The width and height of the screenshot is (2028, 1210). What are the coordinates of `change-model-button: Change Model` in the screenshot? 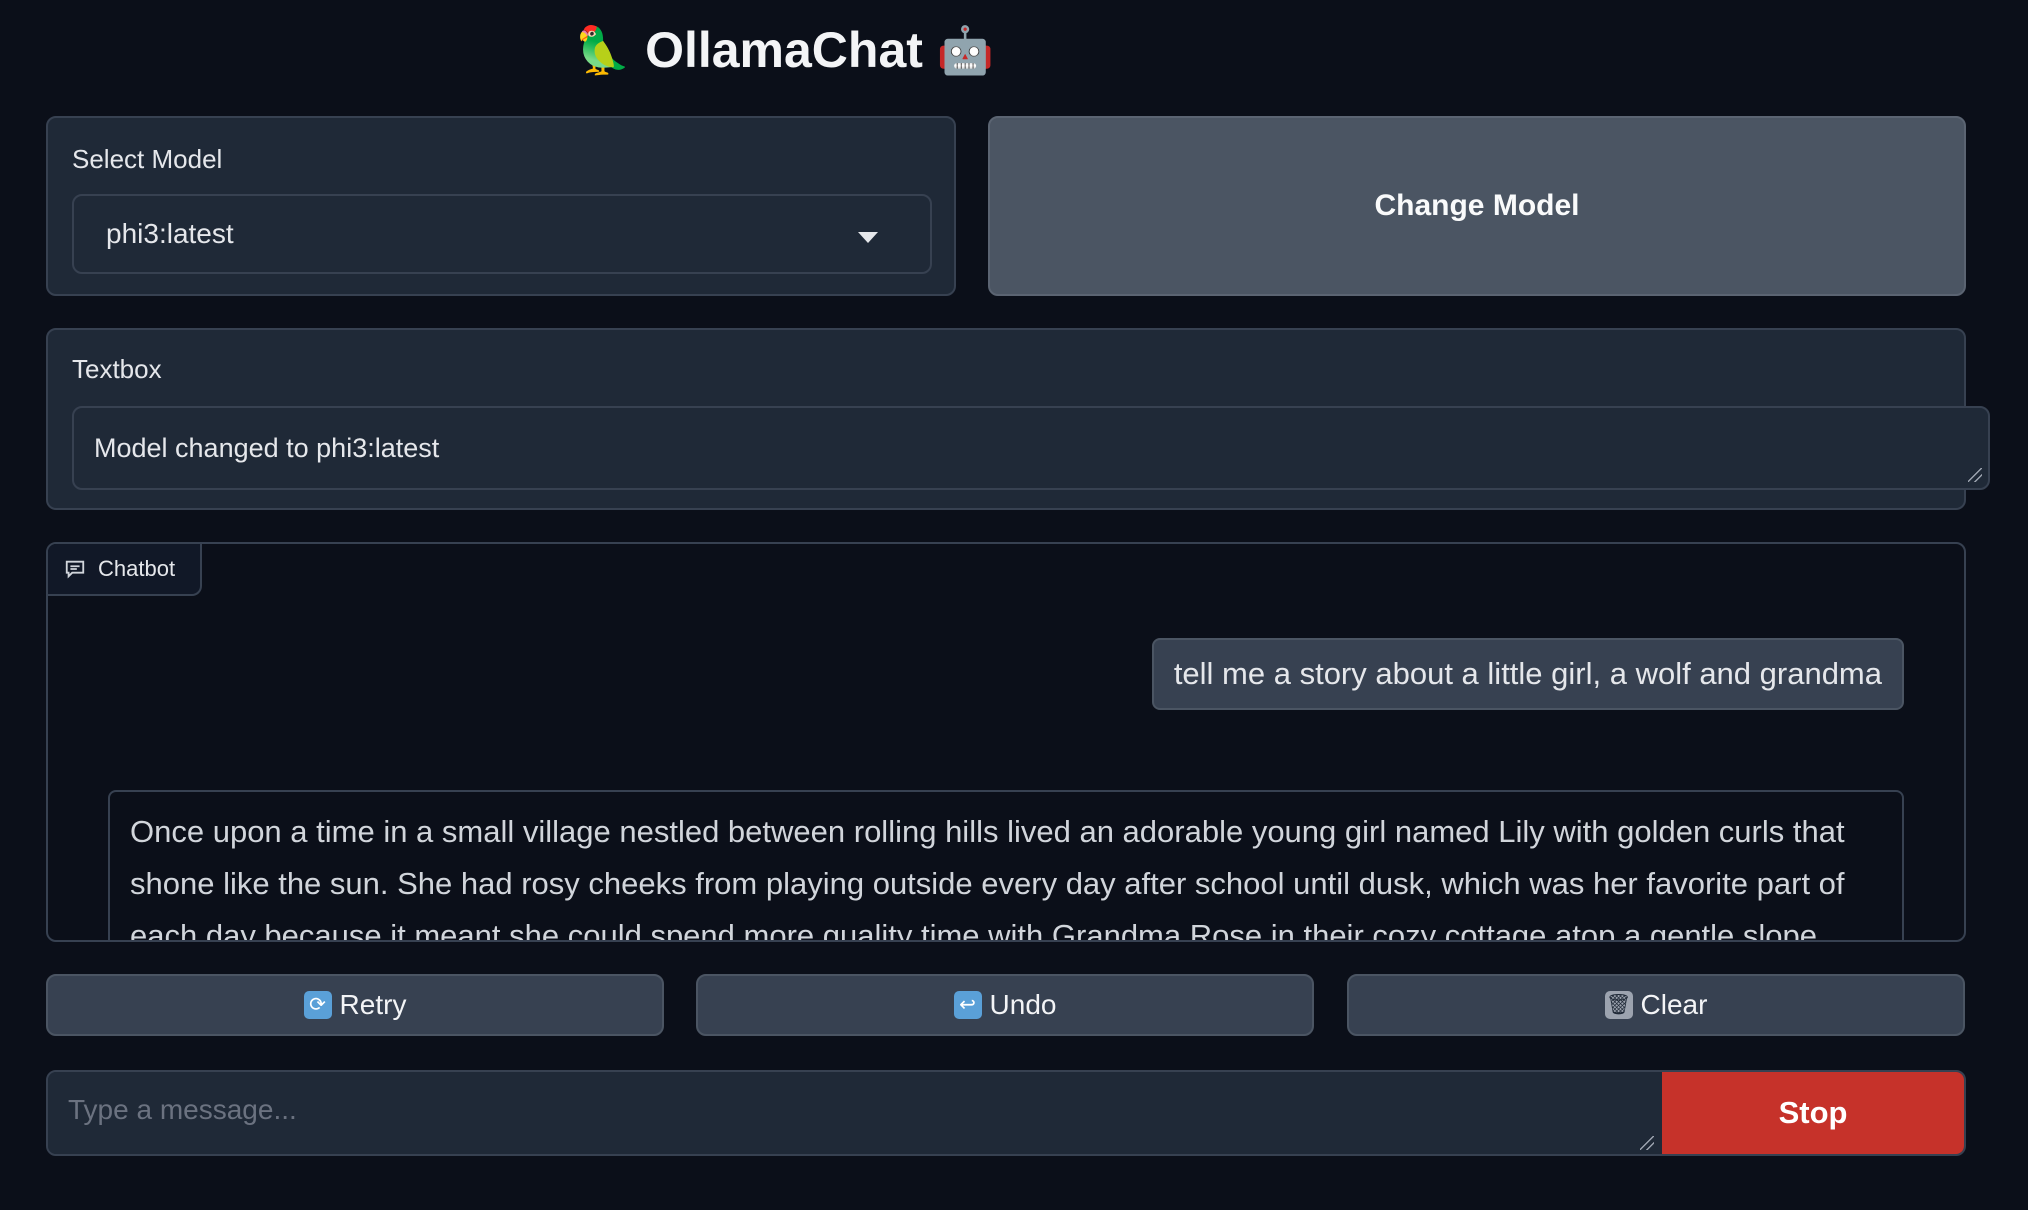 It's located at (1477, 206).